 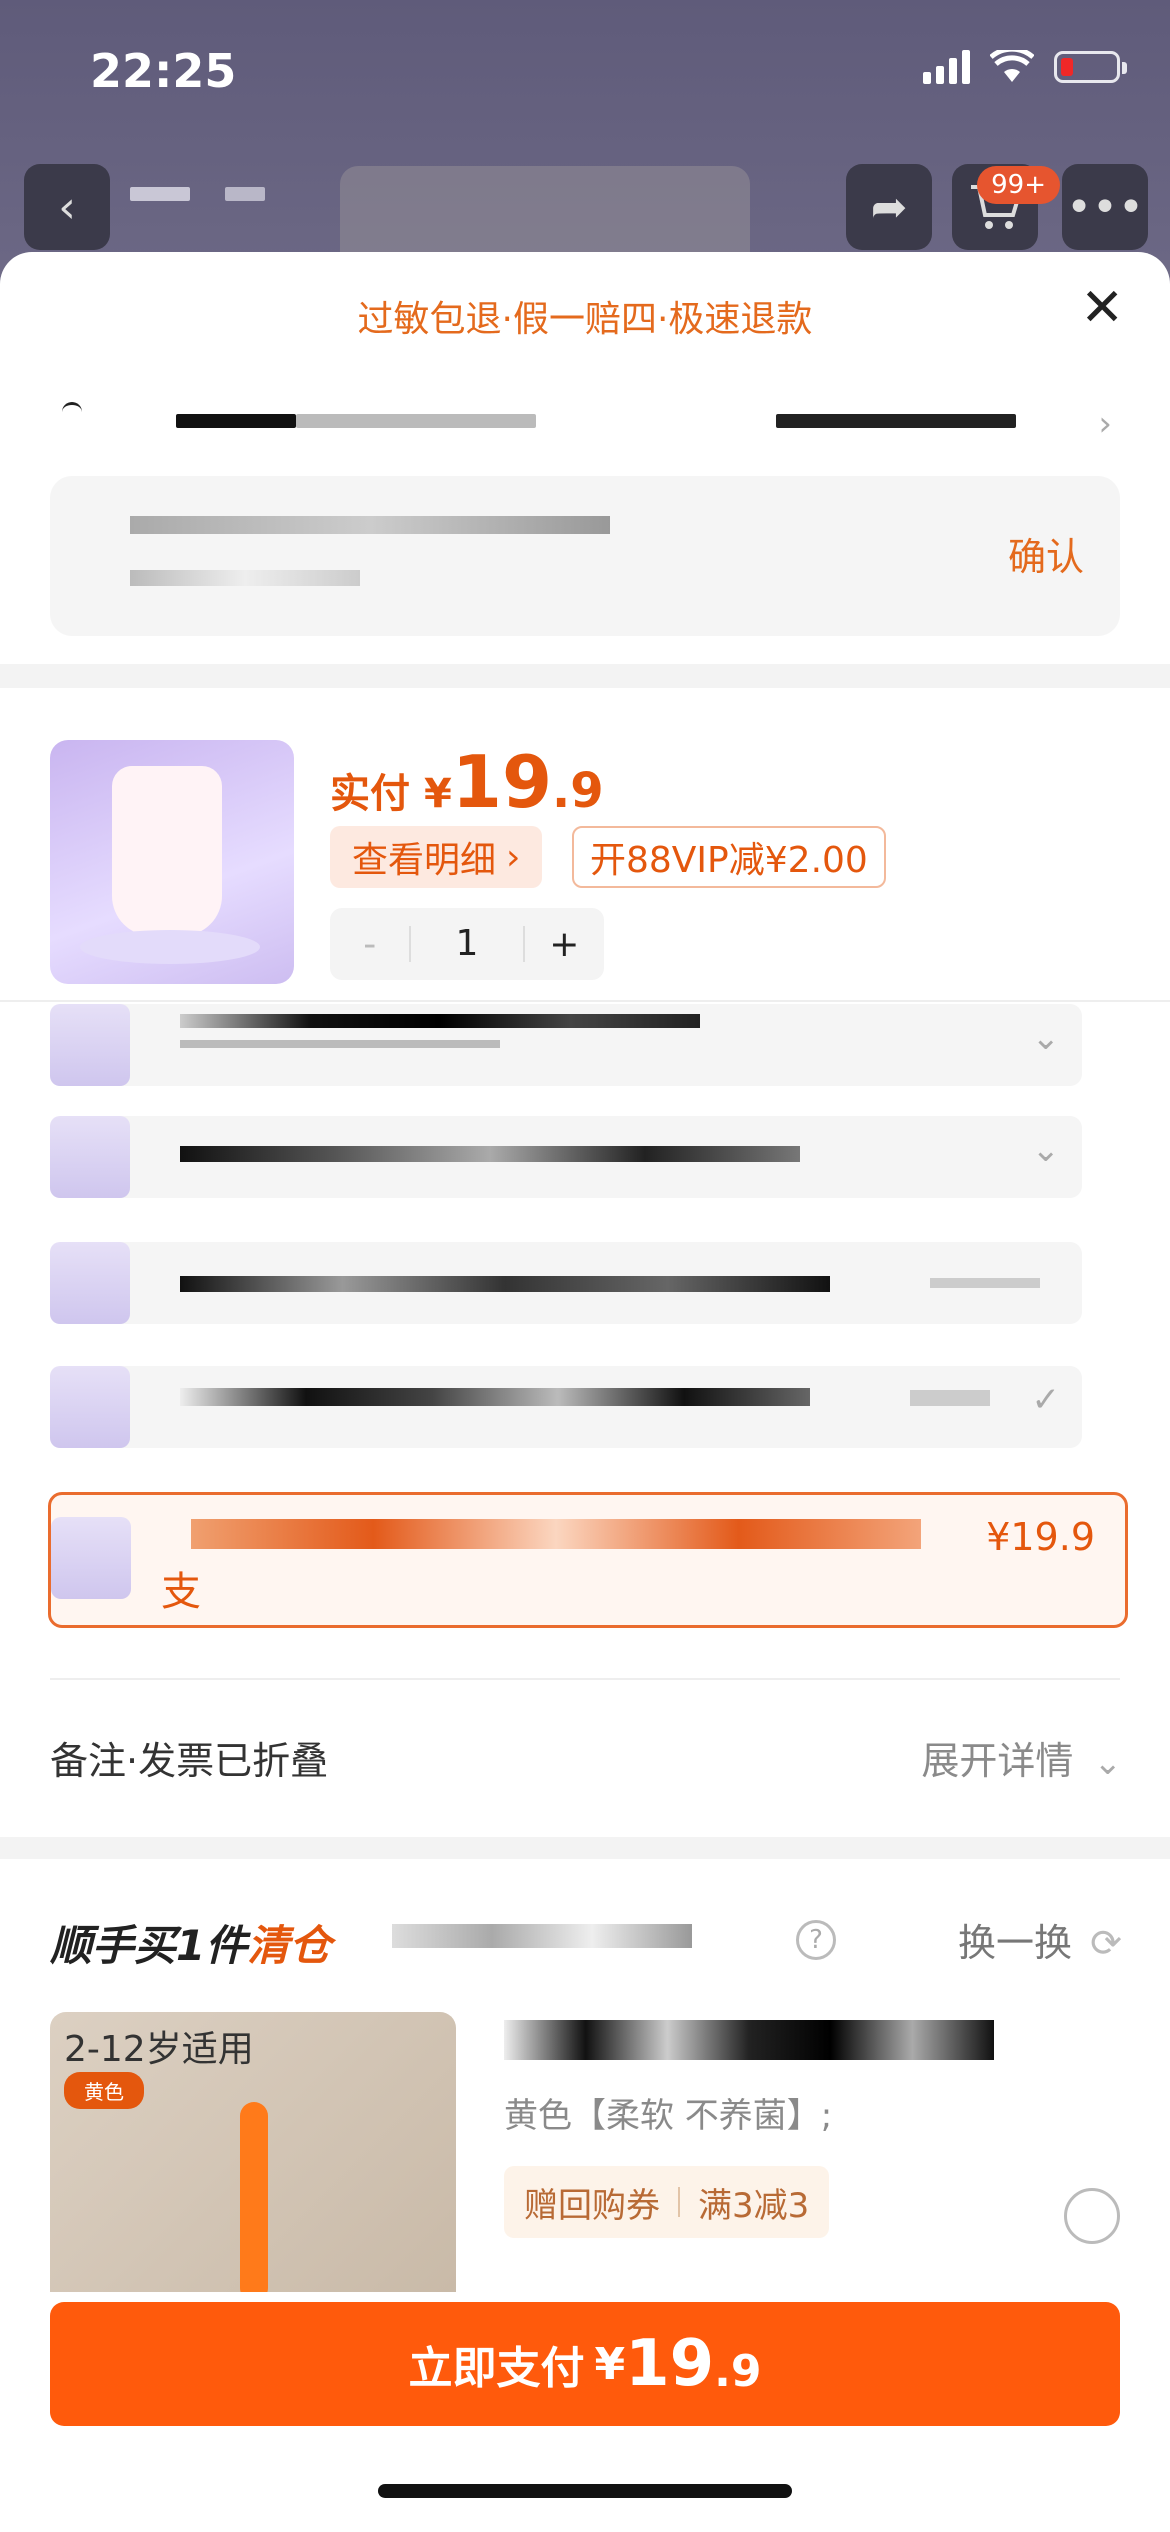 What do you see at coordinates (181, 1592) in the screenshot?
I see `sku-name-suffix: 支` at bounding box center [181, 1592].